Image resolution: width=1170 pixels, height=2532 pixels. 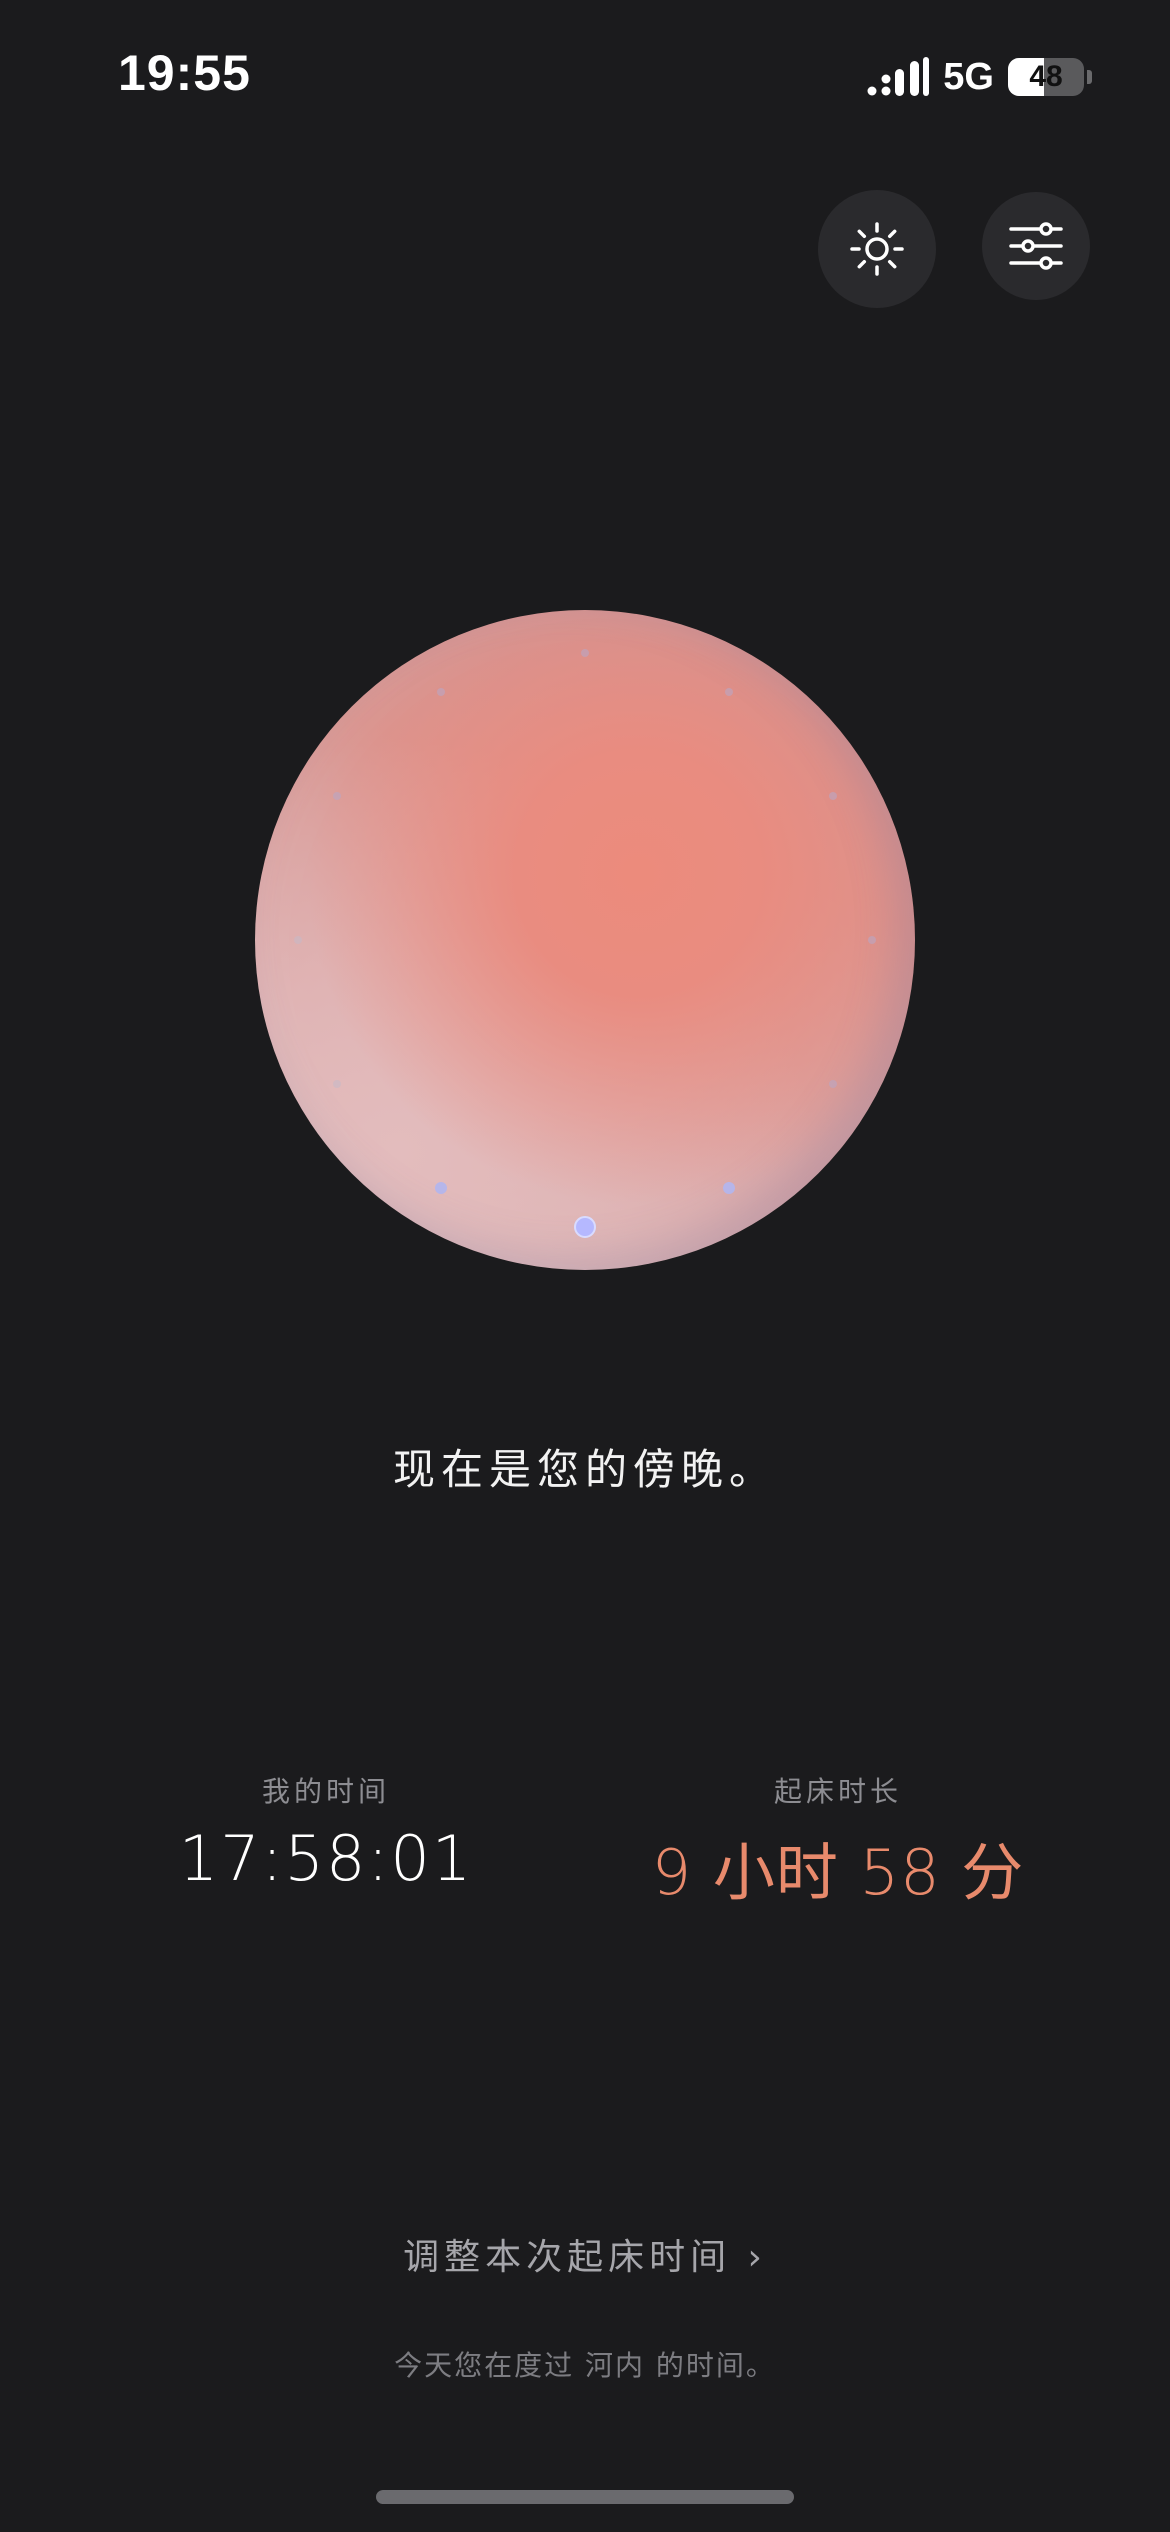 I want to click on my-time-value: 17:58:01, so click(x=326, y=1858).